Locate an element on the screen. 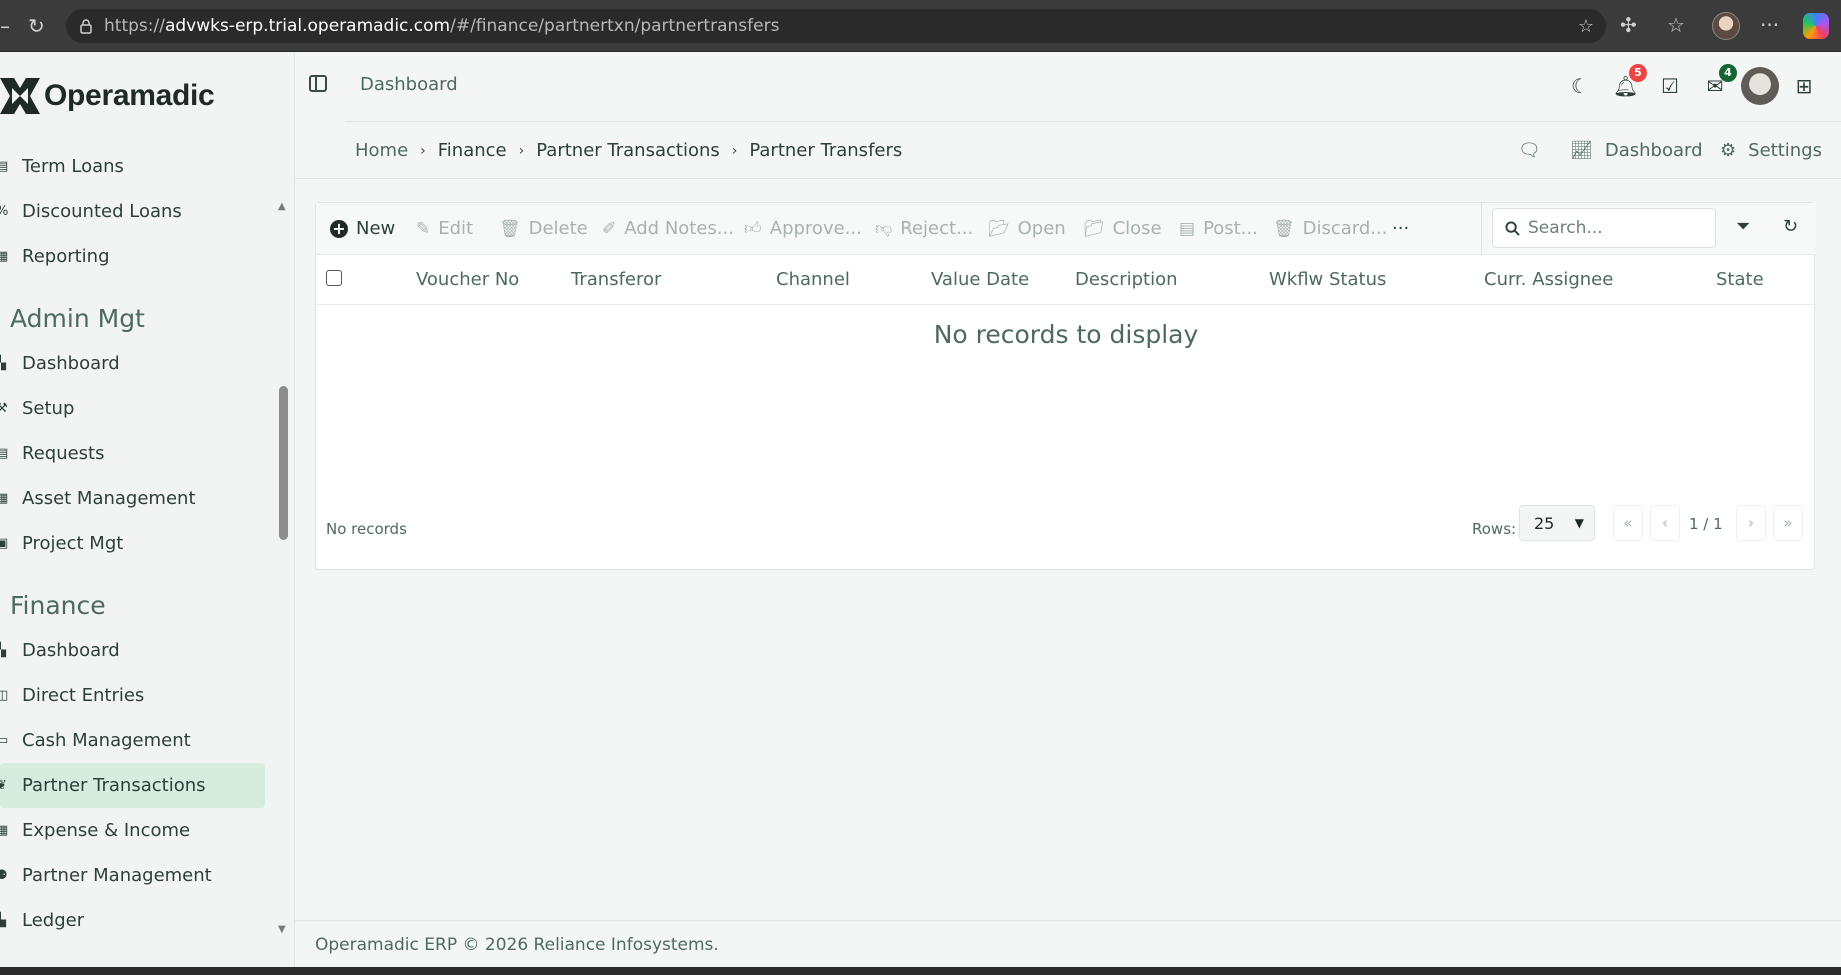 This screenshot has width=1841, height=975. open-button: 📂︎ Open is located at coordinates (1027, 229).